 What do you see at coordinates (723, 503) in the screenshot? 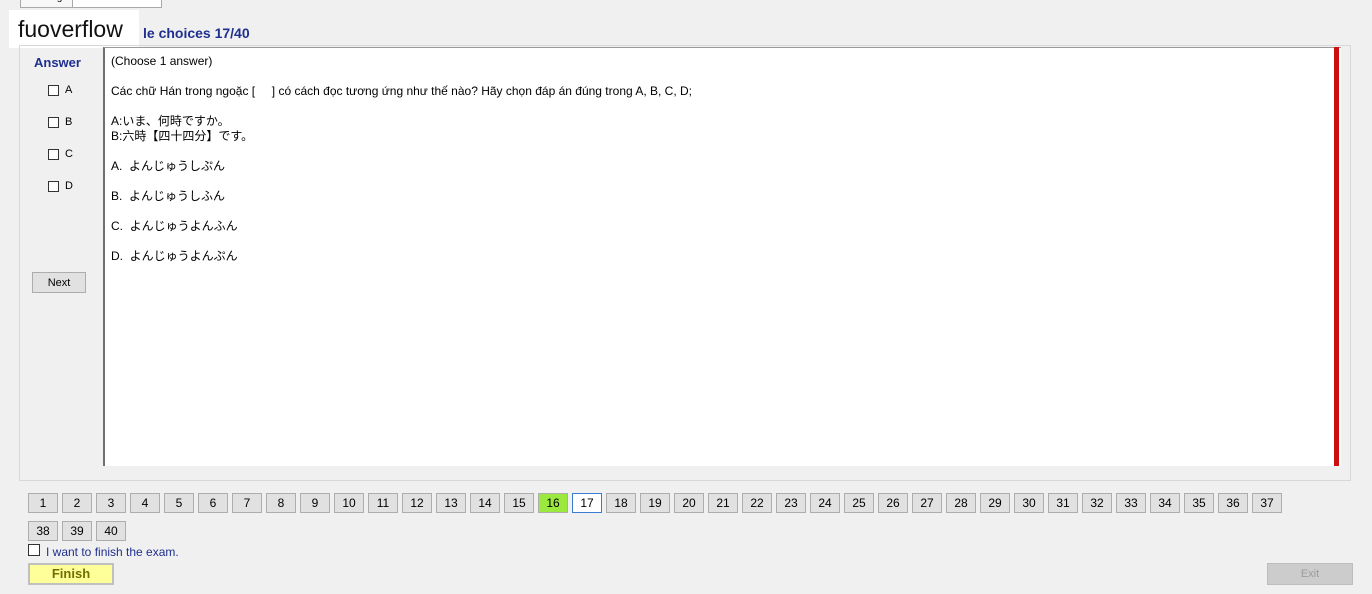
I see `question-nav-button: 21` at bounding box center [723, 503].